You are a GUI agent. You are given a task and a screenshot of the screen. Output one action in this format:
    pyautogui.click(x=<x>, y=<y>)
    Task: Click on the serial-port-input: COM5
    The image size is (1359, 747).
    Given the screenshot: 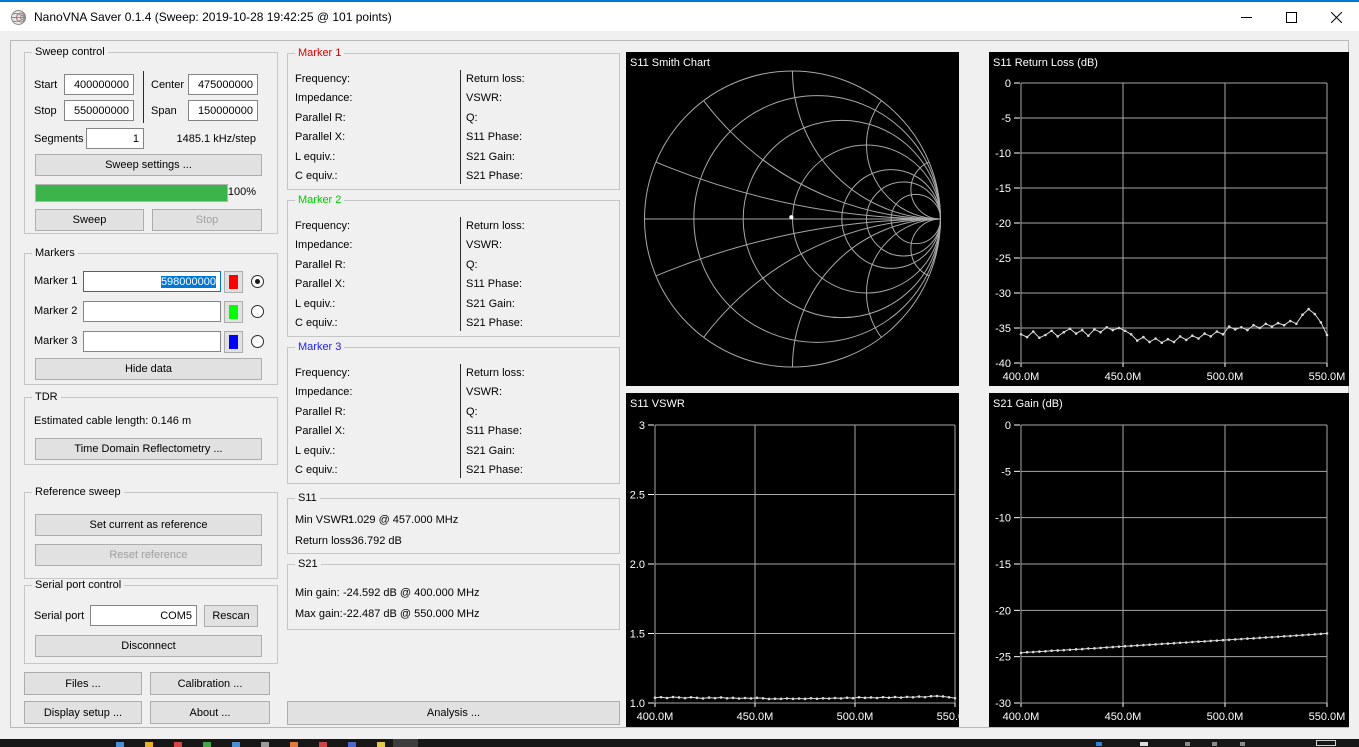 What is the action you would take?
    pyautogui.click(x=143, y=615)
    